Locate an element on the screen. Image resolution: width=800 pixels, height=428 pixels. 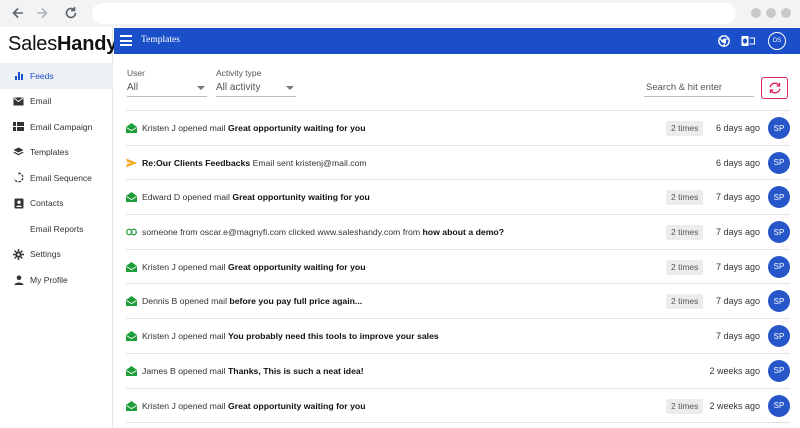
top-app-bar: Templates DS is located at coordinates (457, 41).